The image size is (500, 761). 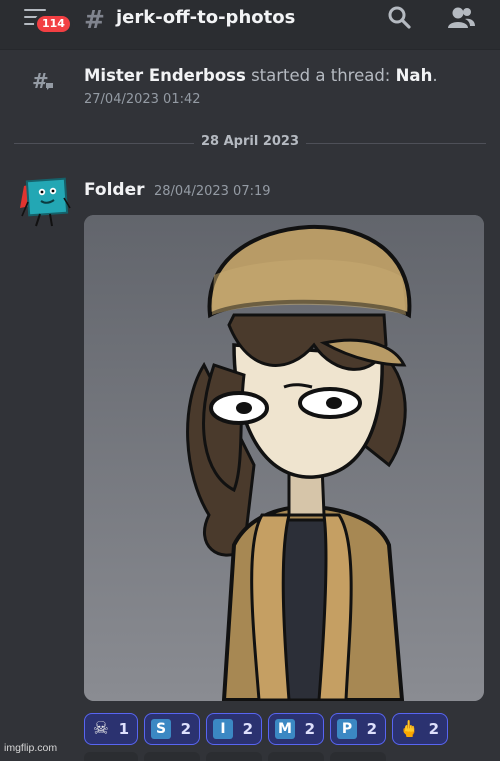 I want to click on system-timestamp: 27/04/2023 01:42, so click(x=142, y=99).